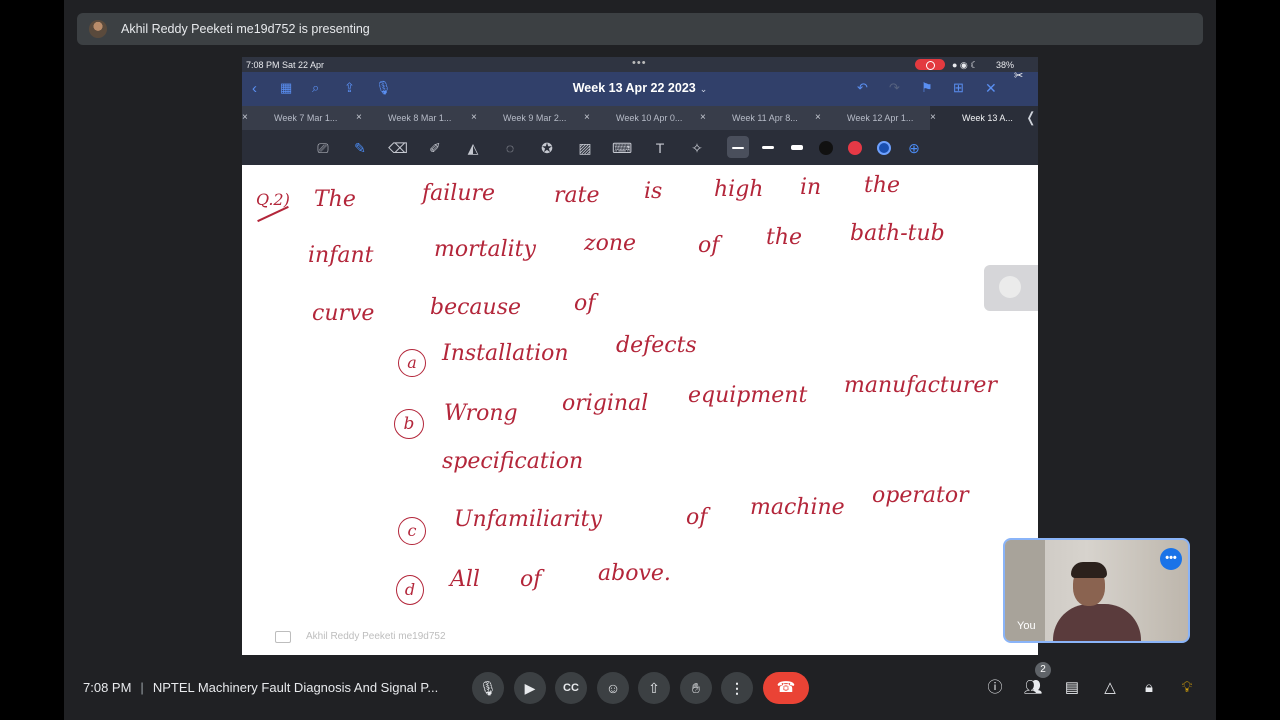 The height and width of the screenshot is (720, 1280). Describe the element at coordinates (1149, 688) in the screenshot. I see `host-controls-icon: 🔒︎` at that location.